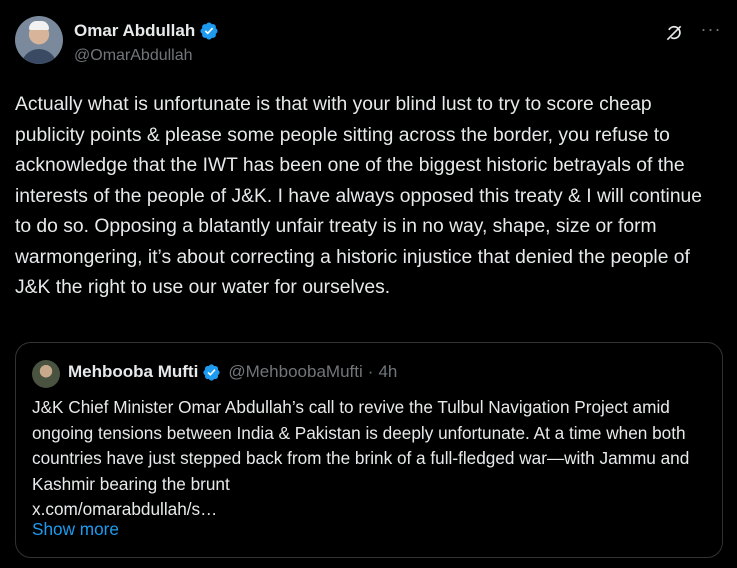 The image size is (737, 568). I want to click on more-icon: ···, so click(711, 32).